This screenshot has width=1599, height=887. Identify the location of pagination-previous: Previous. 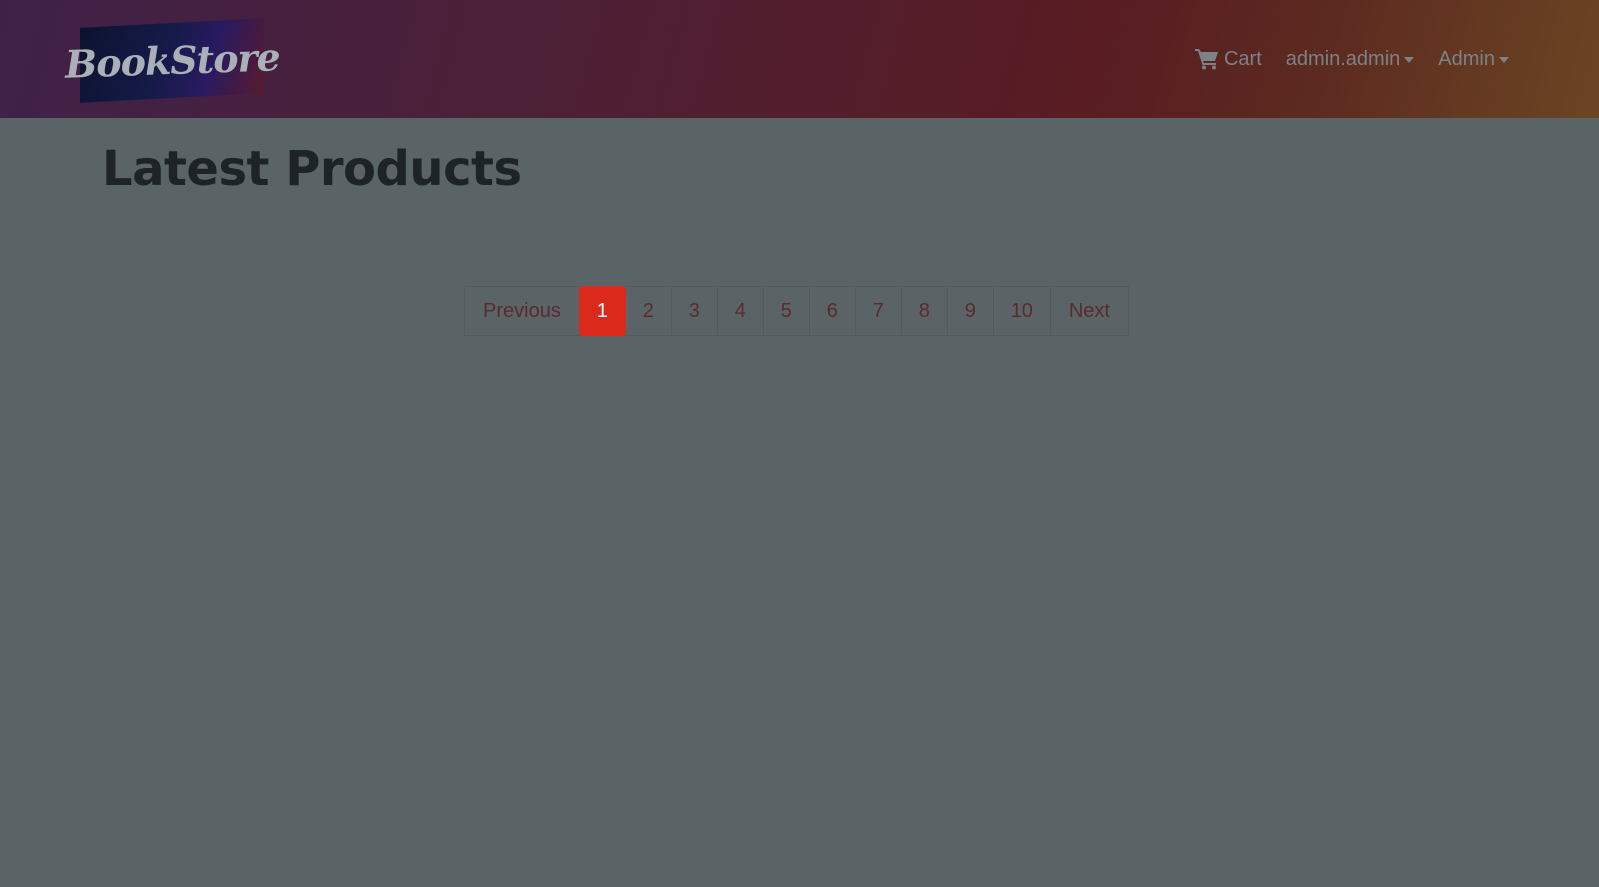
(522, 311).